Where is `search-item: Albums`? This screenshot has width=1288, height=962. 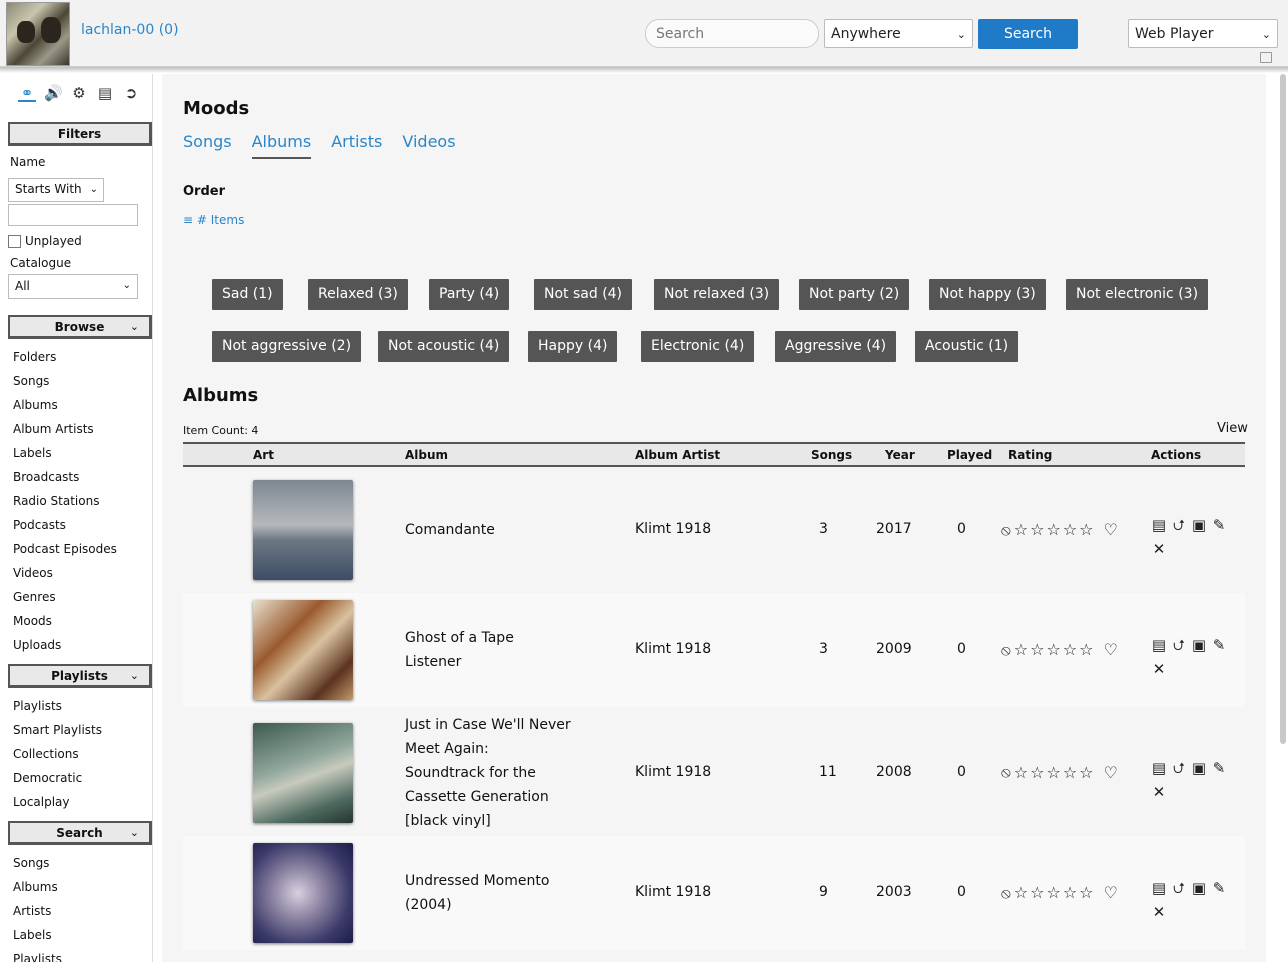 search-item: Albums is located at coordinates (79, 887).